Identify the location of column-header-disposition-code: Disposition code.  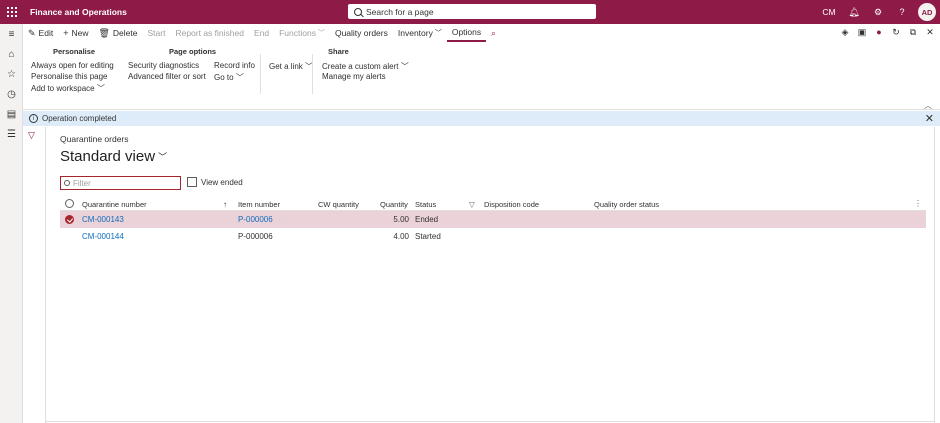
(511, 204).